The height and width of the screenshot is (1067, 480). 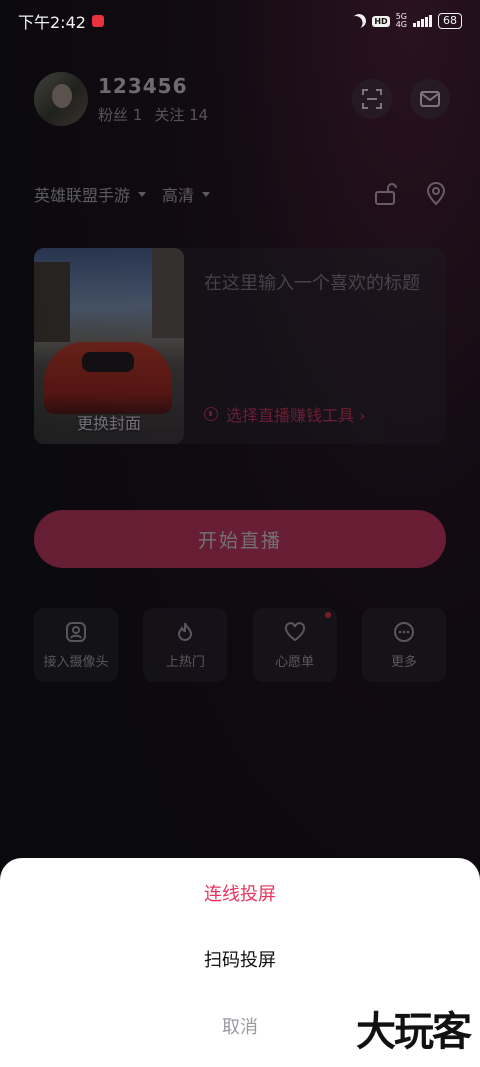 What do you see at coordinates (414, 1031) in the screenshot?
I see `watermark-logo: 大玩客` at bounding box center [414, 1031].